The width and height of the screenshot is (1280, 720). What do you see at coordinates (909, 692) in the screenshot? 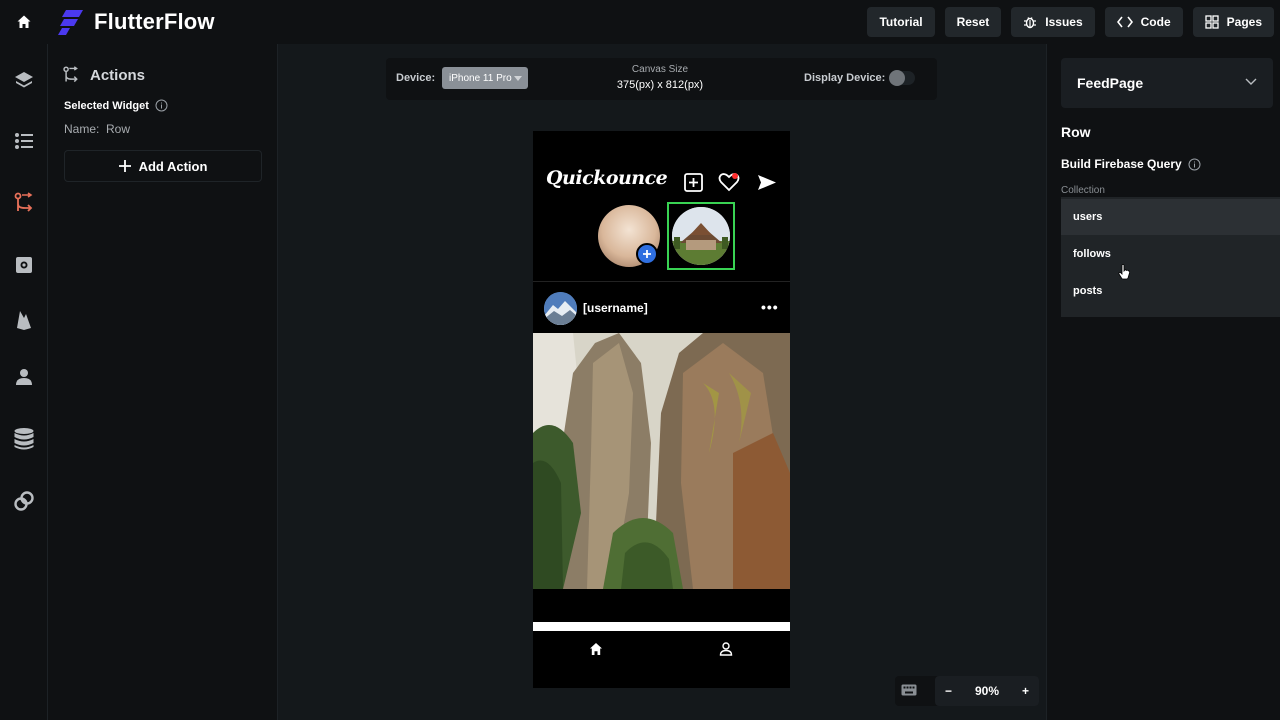
I see `keyboard-icon` at bounding box center [909, 692].